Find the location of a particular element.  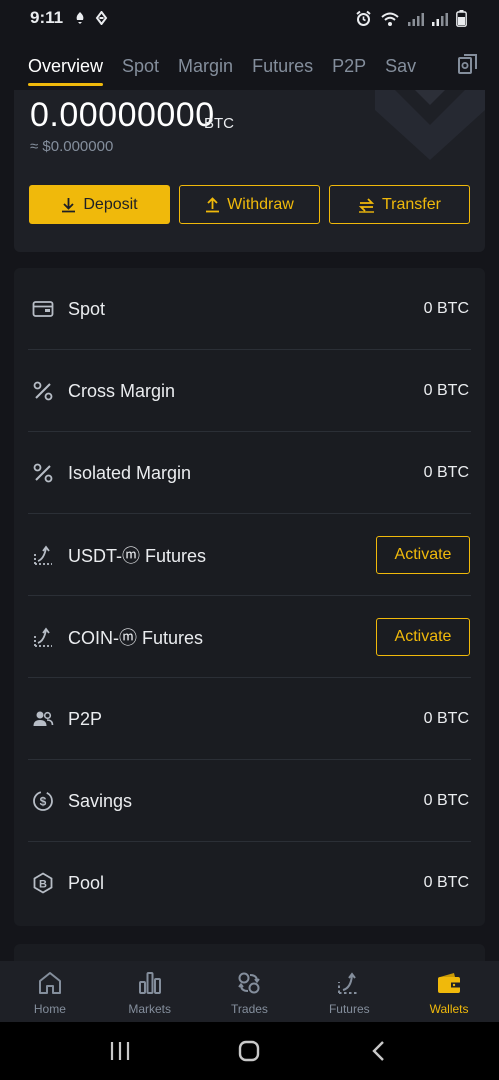

nav-futures: Futures is located at coordinates (349, 991).